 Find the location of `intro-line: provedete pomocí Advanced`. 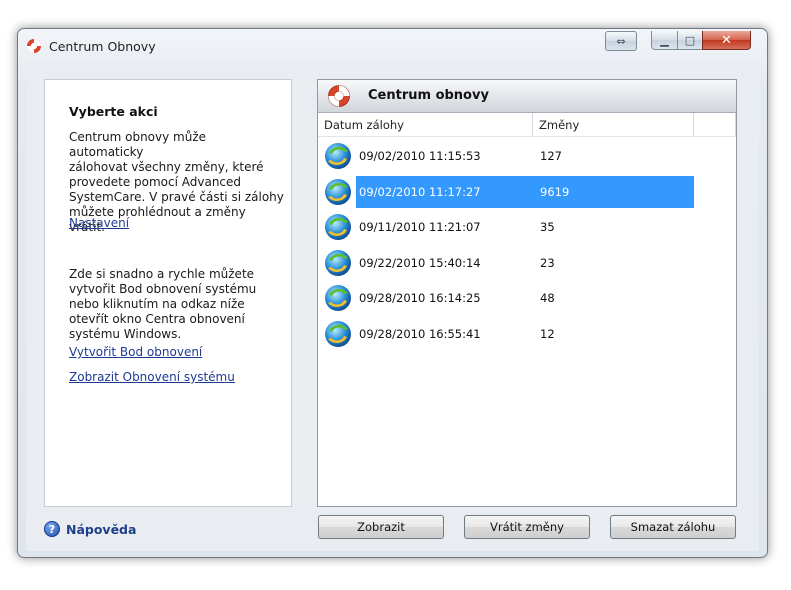

intro-line: provedete pomocí Advanced is located at coordinates (155, 182).